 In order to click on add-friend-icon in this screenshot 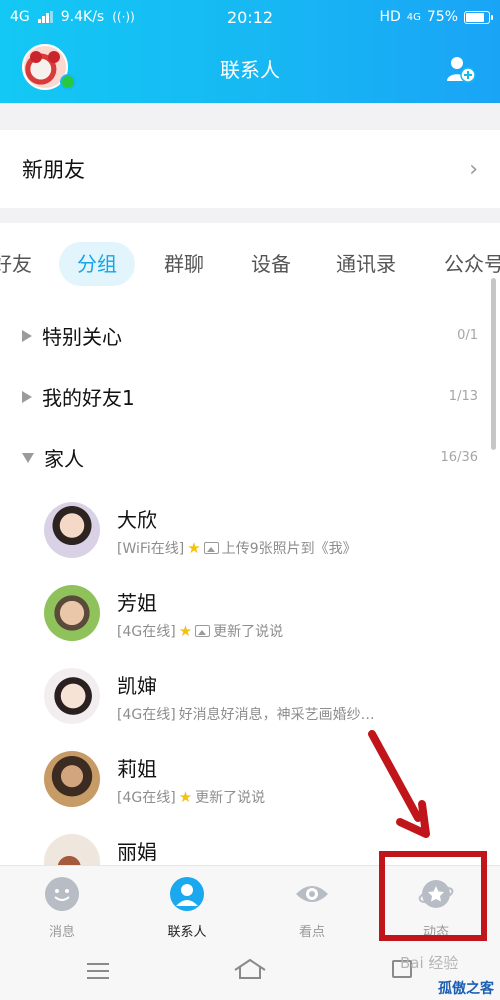, I will do `click(461, 69)`.